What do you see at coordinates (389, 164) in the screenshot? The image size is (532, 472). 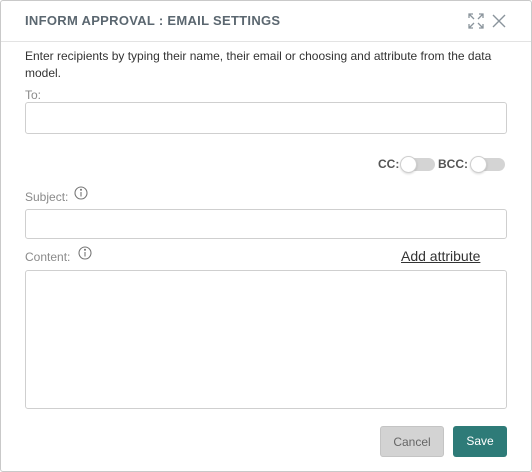 I see `cc-label: CC:` at bounding box center [389, 164].